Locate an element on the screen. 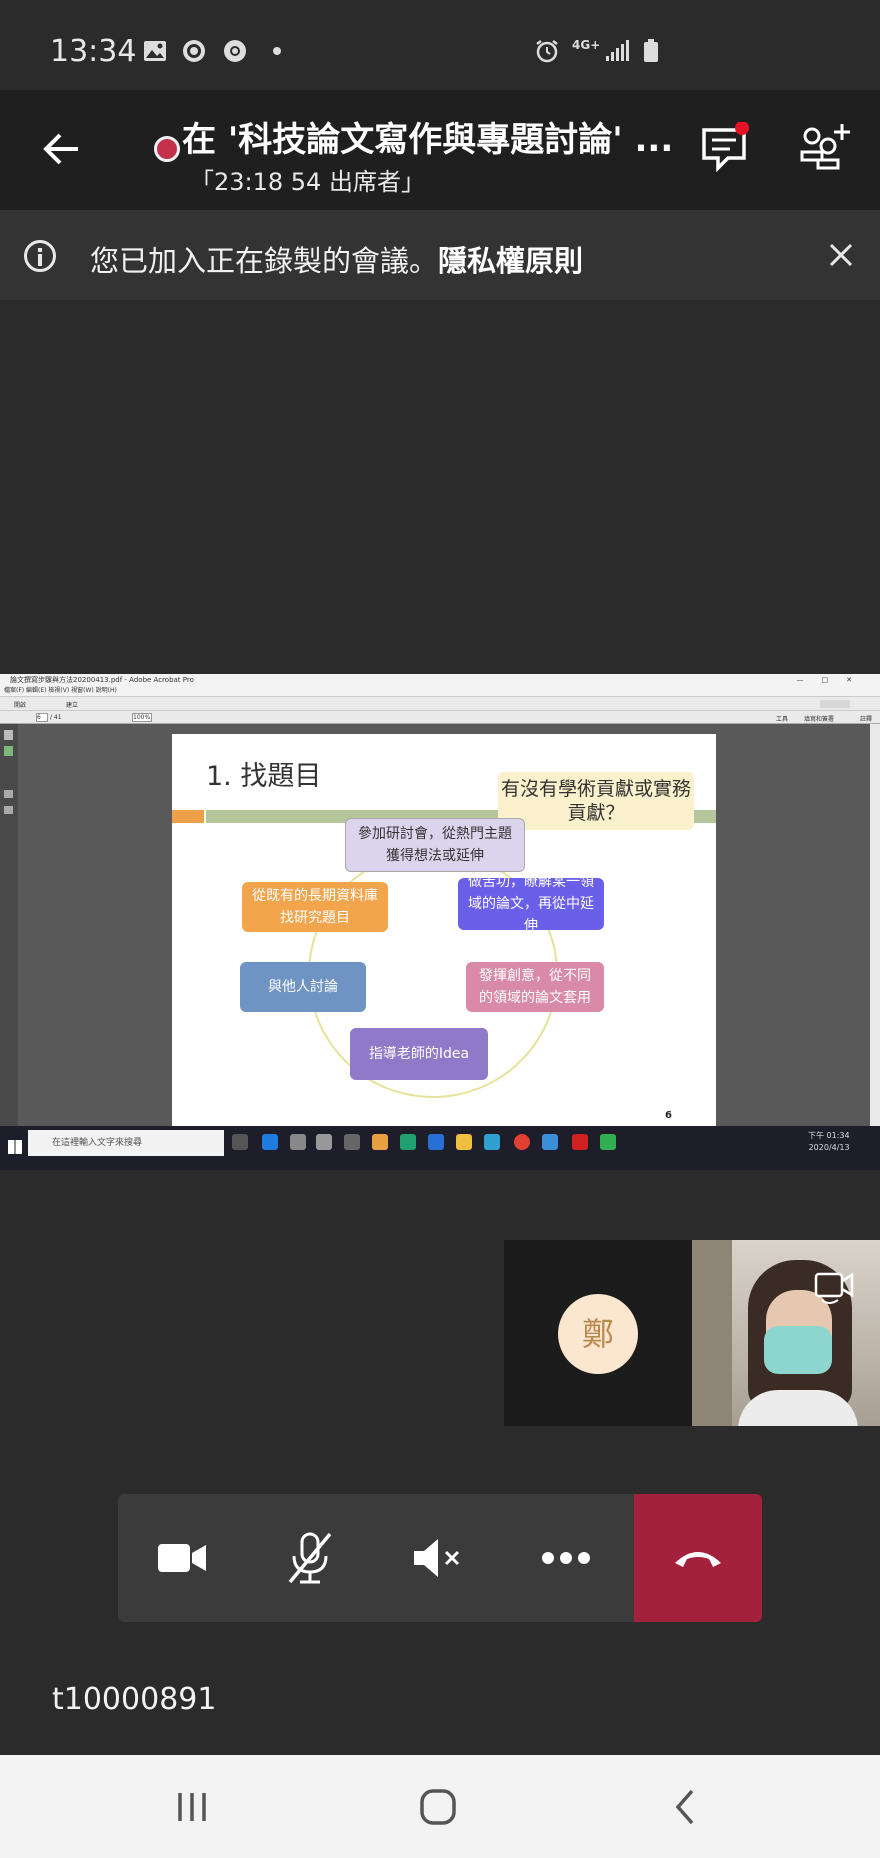 The image size is (880, 1858). participant-tile: 鄭 is located at coordinates (598, 1333).